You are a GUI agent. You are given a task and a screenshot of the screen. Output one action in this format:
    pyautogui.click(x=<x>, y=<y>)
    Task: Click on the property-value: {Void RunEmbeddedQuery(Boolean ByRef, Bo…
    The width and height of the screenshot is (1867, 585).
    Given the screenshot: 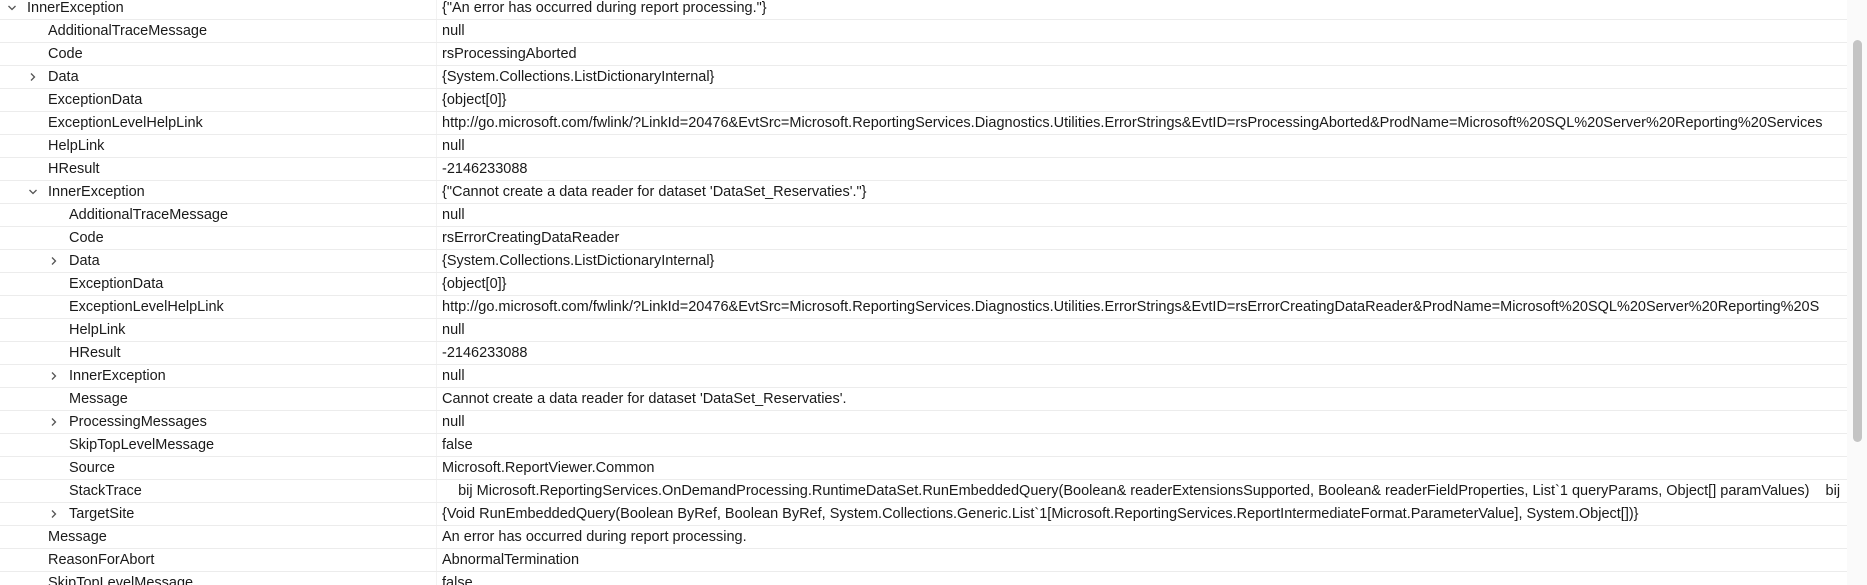 What is the action you would take?
    pyautogui.click(x=1040, y=514)
    